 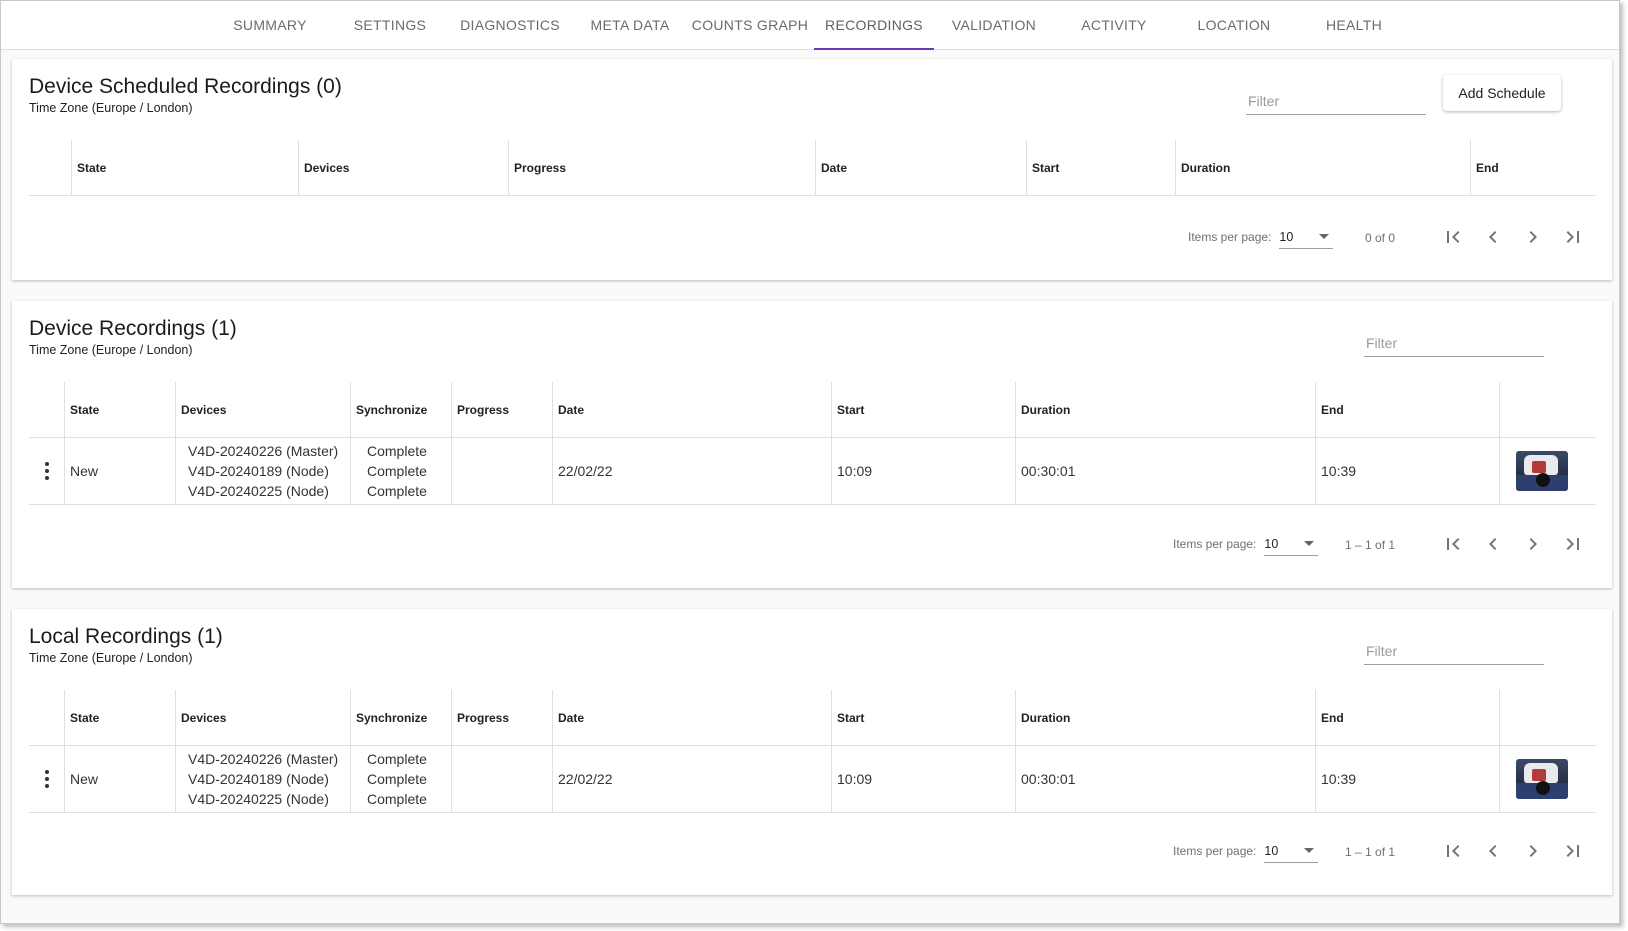 I want to click on actions-column-header, so click(x=46, y=717).